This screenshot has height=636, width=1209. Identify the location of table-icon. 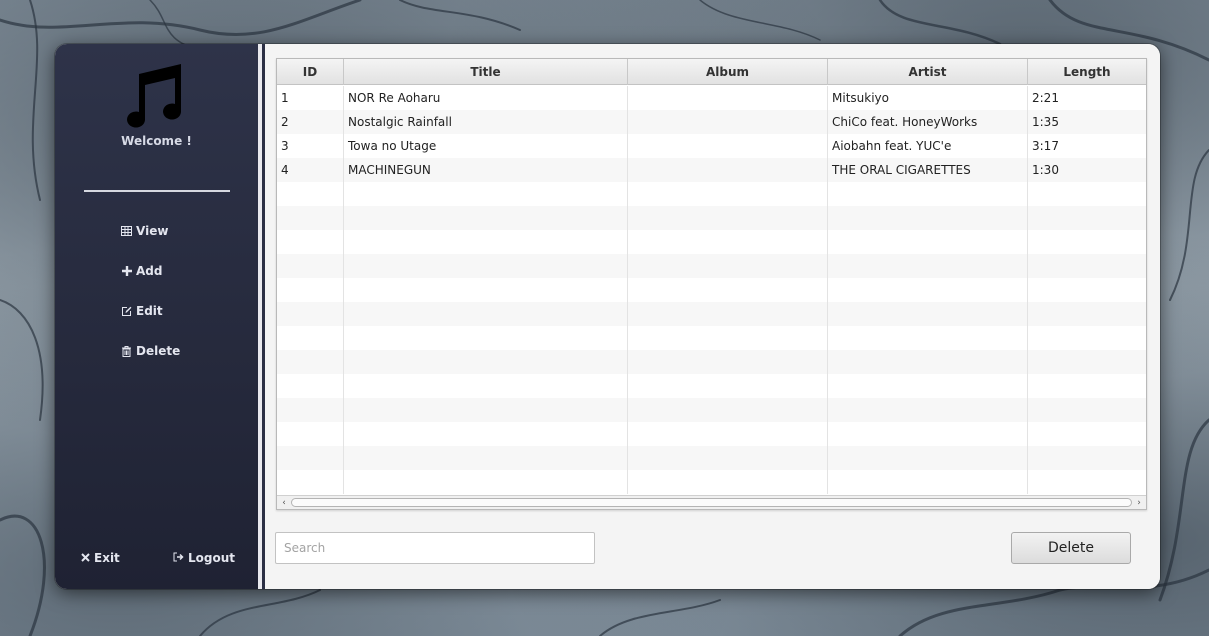
(126, 231).